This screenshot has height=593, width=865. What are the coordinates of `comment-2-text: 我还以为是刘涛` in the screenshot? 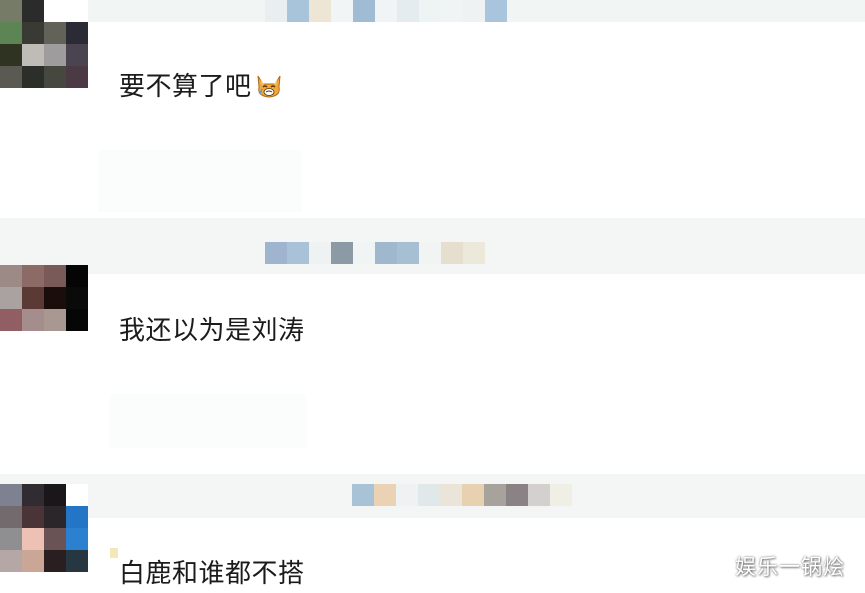 It's located at (212, 331).